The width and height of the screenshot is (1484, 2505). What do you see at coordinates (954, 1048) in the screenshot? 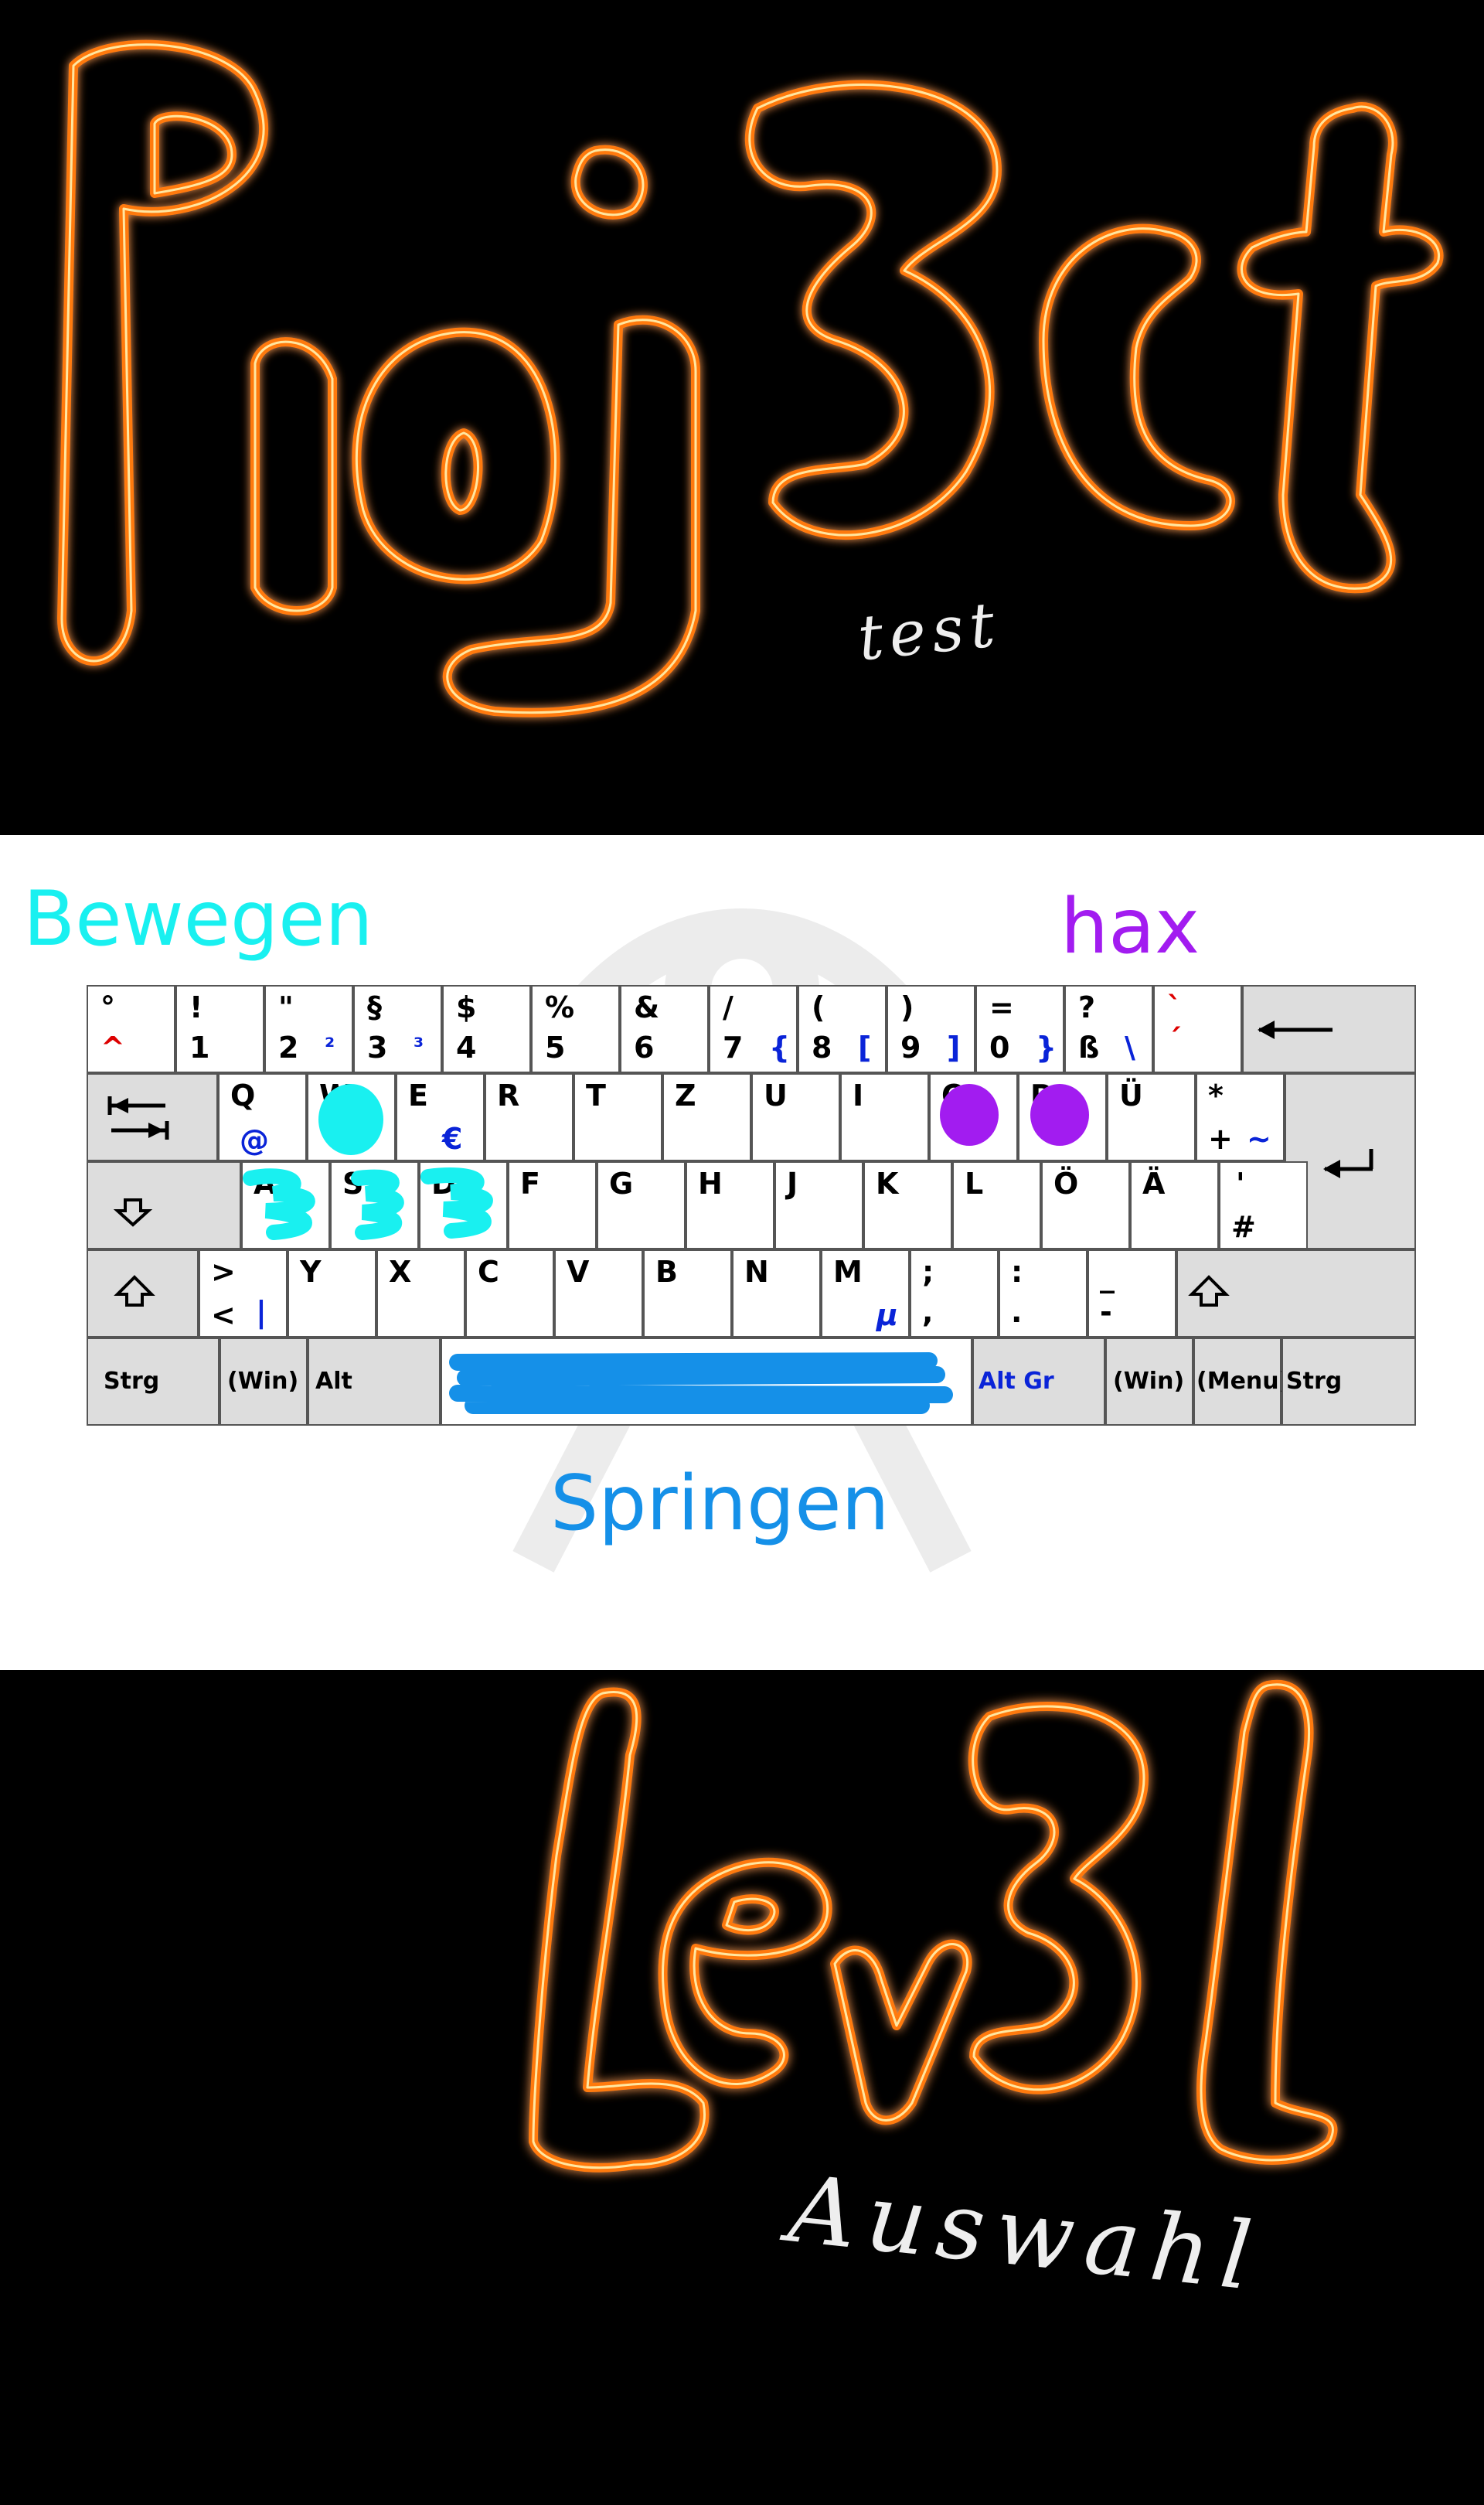
I see `key-label-altgr: ]` at bounding box center [954, 1048].